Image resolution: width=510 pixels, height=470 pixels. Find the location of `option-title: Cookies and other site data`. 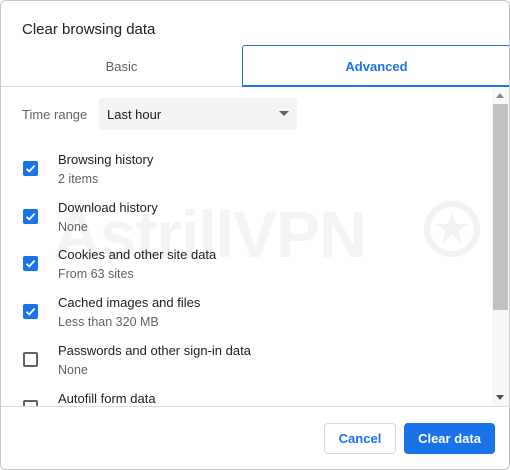

option-title: Cookies and other site data is located at coordinates (137, 254).